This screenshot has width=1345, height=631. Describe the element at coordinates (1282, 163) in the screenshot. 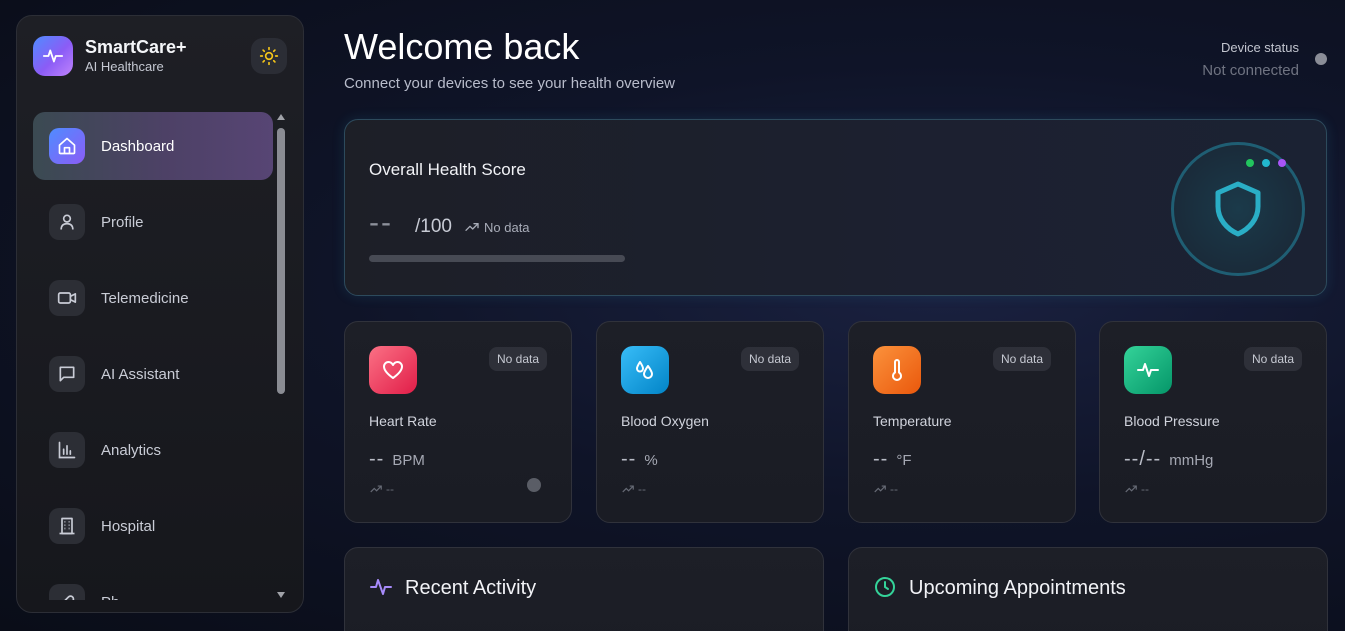

I see `ring-dot-purple` at that location.